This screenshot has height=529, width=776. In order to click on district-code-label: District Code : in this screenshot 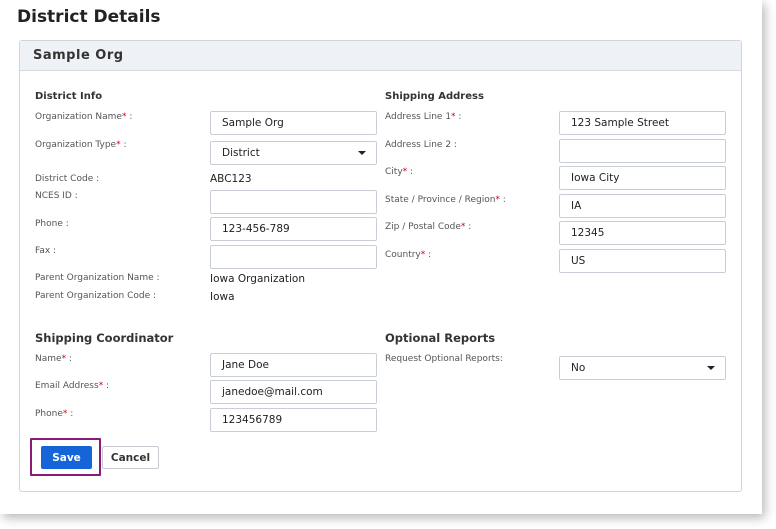, I will do `click(67, 179)`.